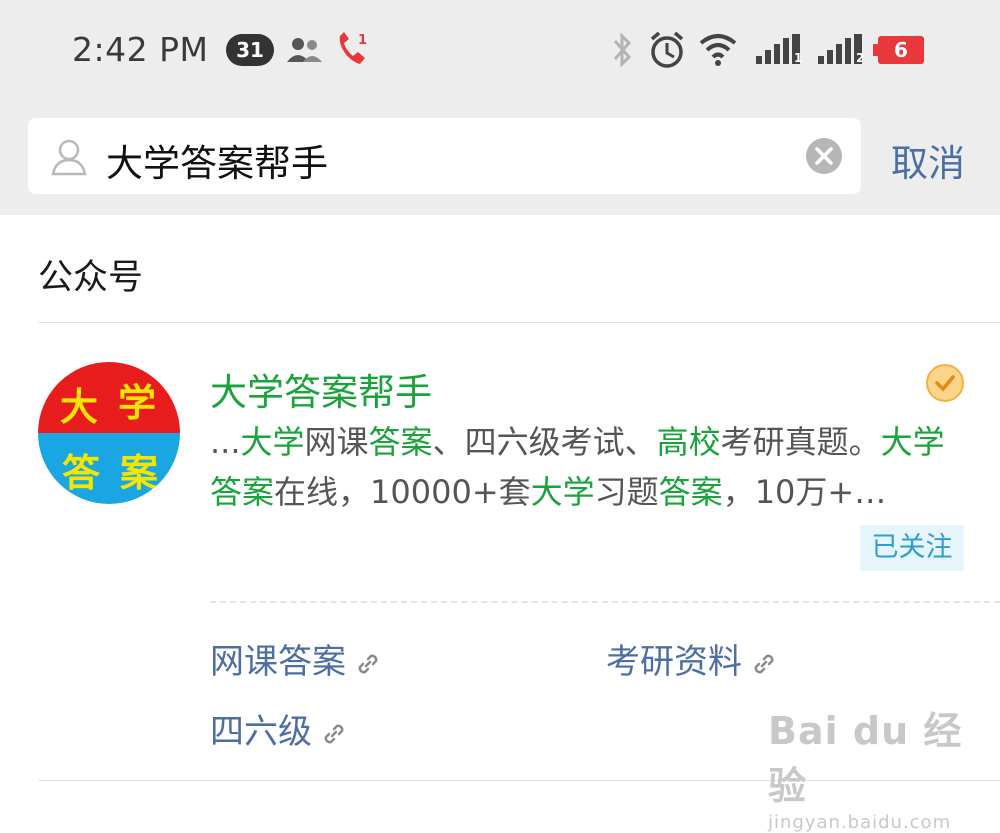  I want to click on battery-indicator: 6, so click(898, 50).